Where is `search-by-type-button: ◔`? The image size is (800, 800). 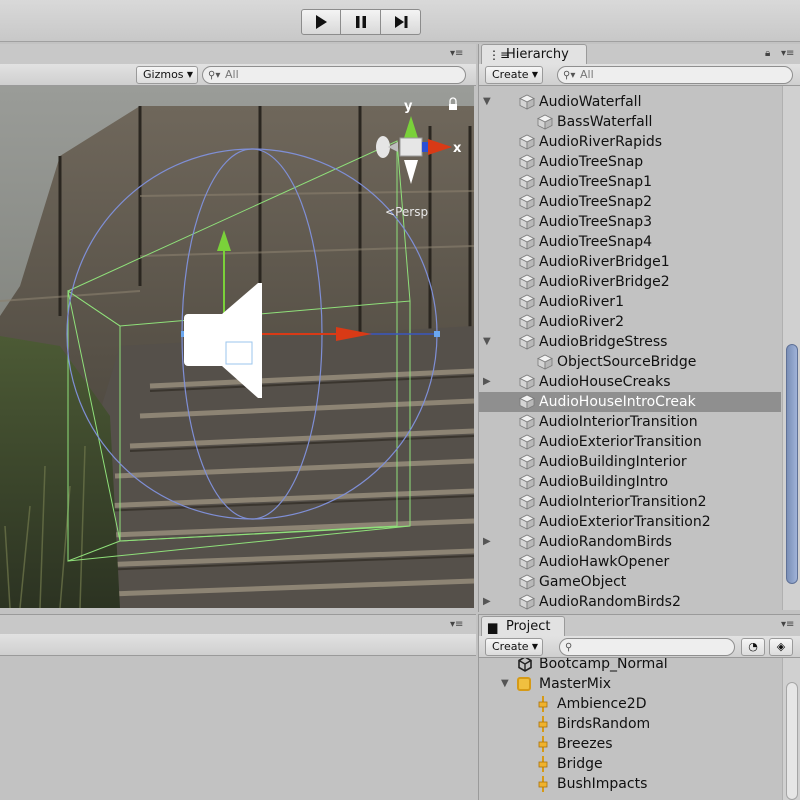
search-by-type-button: ◔ is located at coordinates (753, 647).